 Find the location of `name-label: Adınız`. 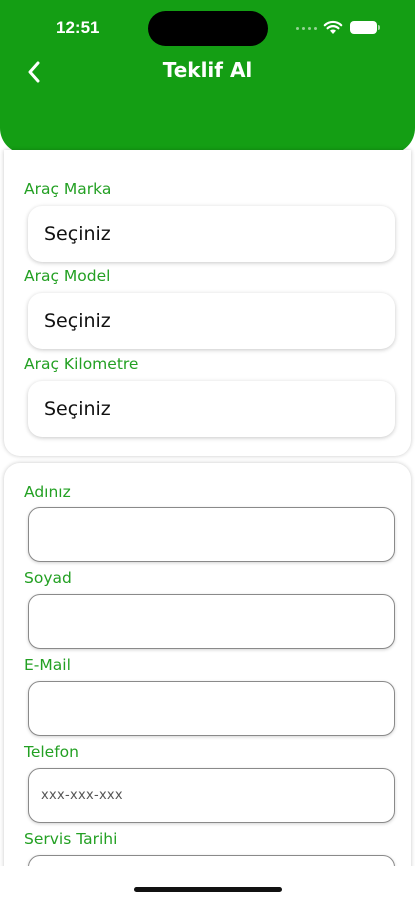

name-label: Adınız is located at coordinates (47, 492).